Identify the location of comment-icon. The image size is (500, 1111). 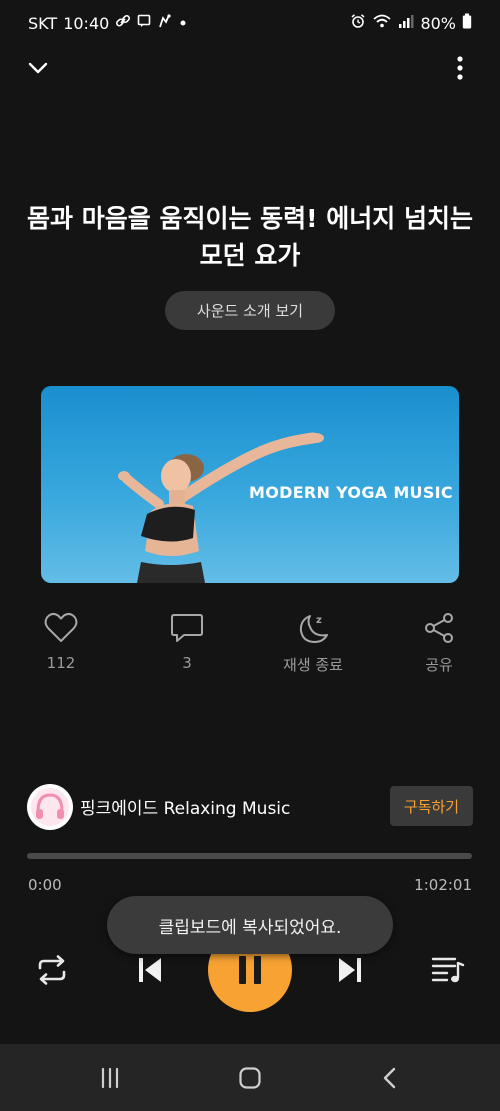
(187, 628).